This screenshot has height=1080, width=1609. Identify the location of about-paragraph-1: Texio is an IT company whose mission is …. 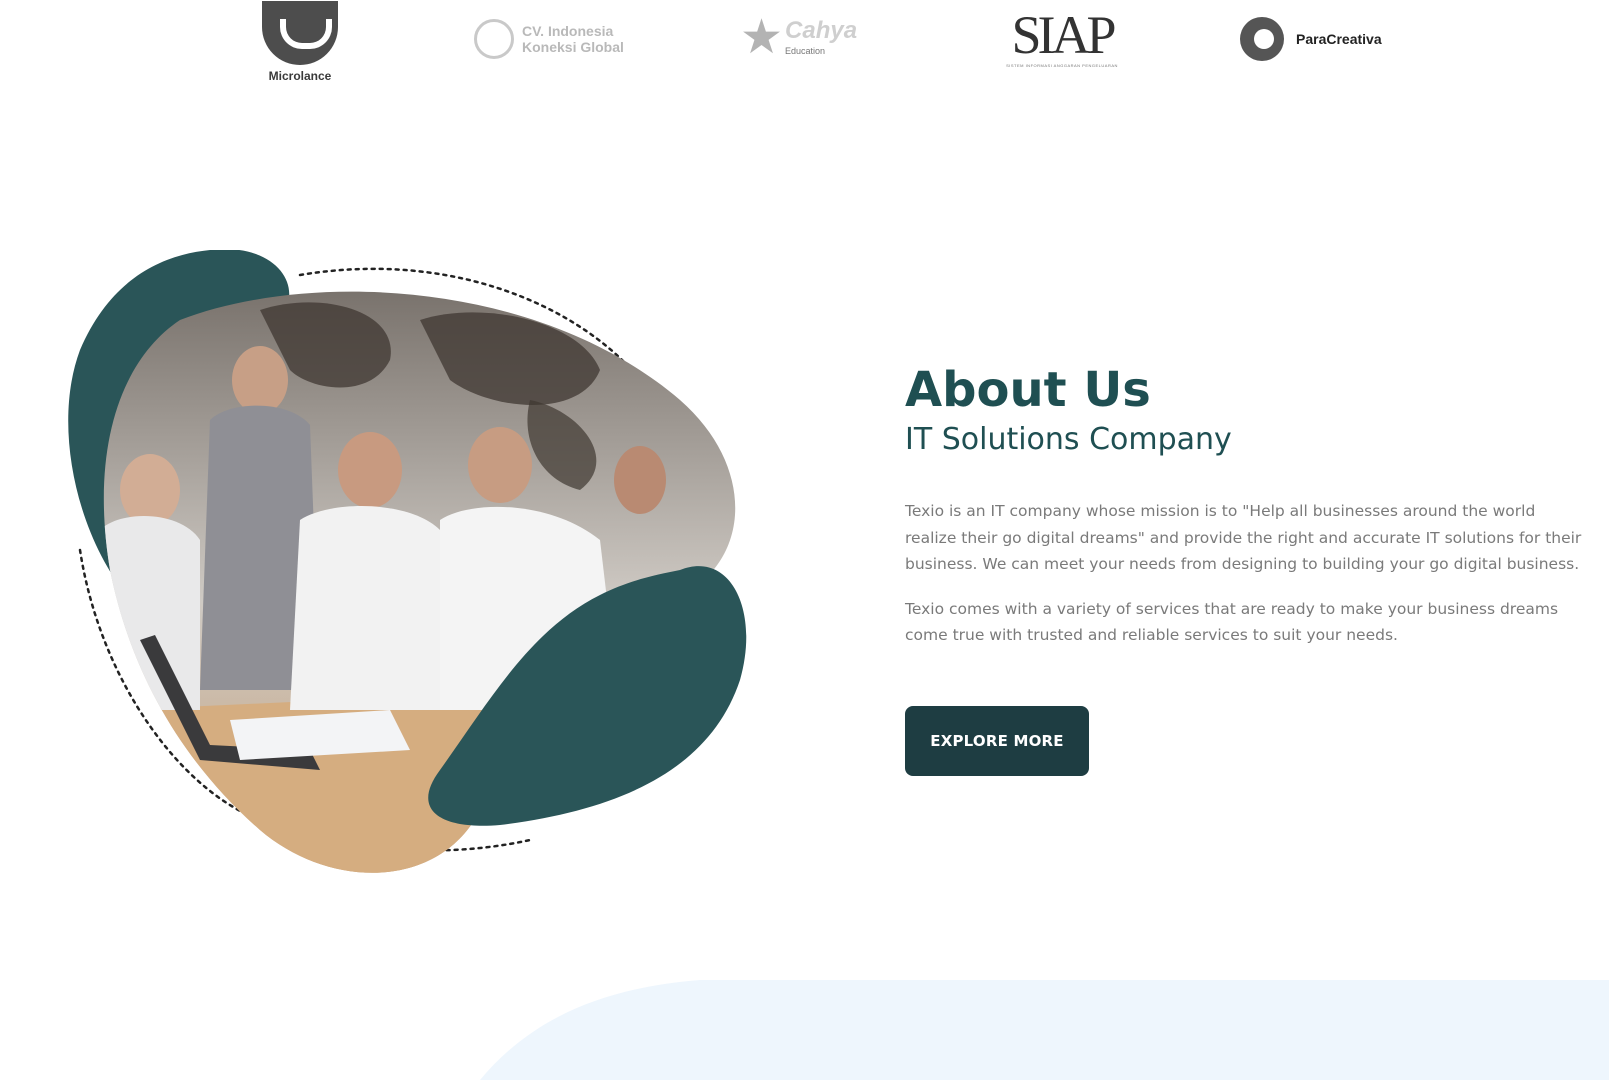
(1243, 537).